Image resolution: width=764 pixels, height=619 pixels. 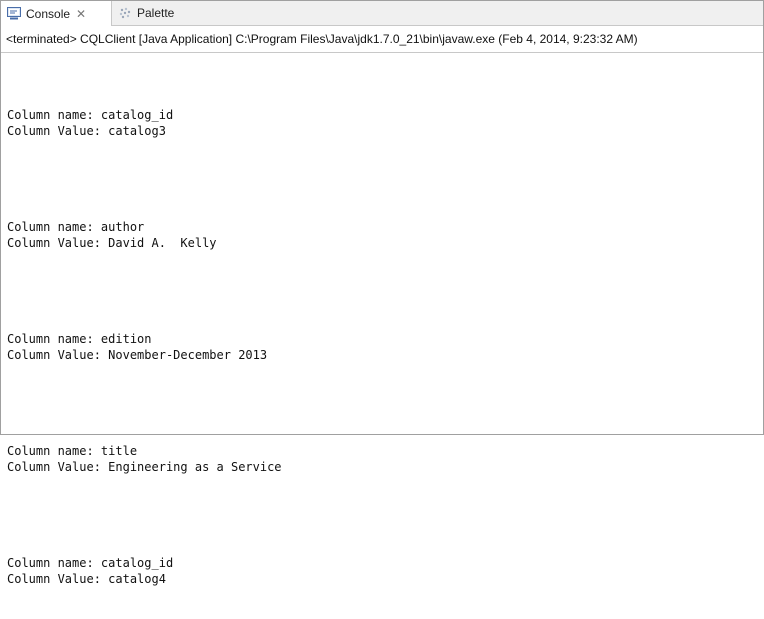 What do you see at coordinates (144, 467) in the screenshot?
I see `column-value-line: Column Value: Engineering as a Service` at bounding box center [144, 467].